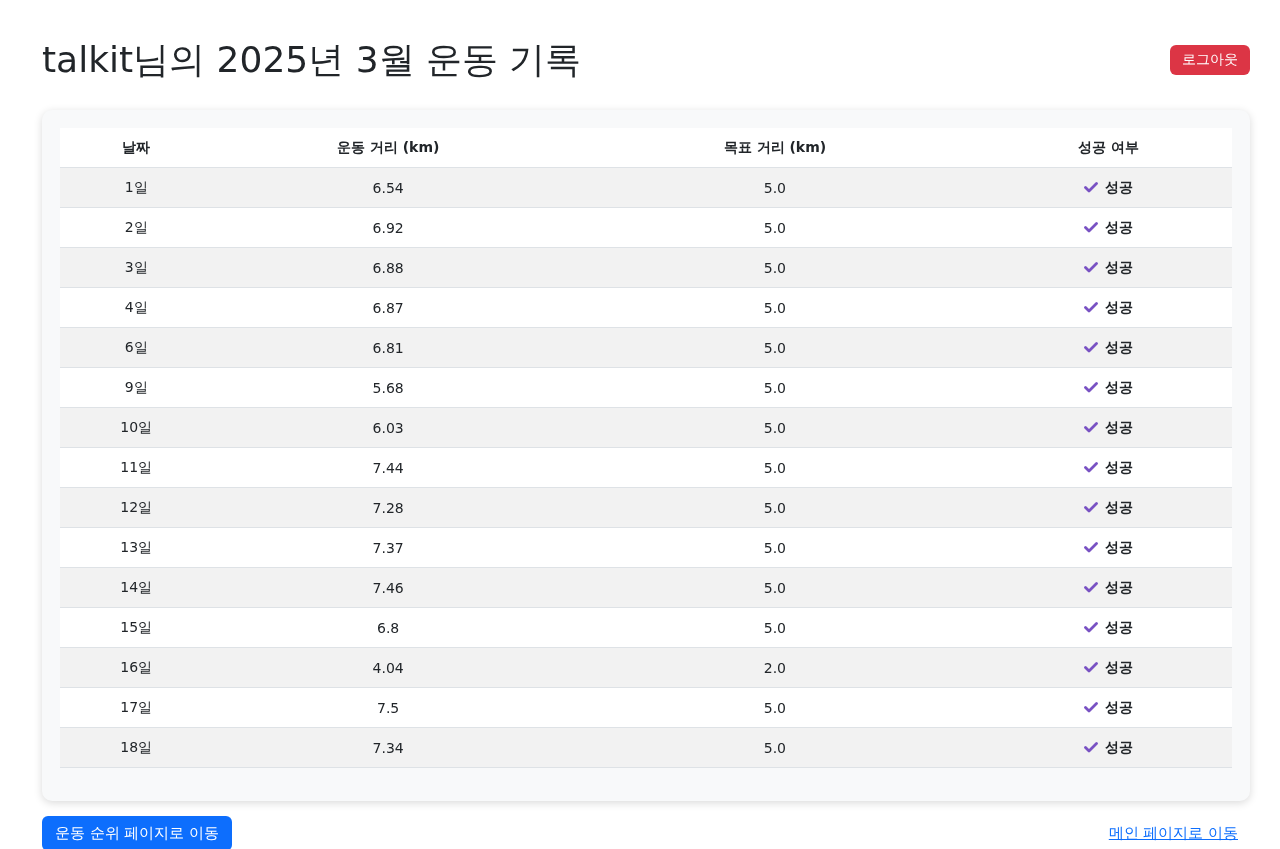  Describe the element at coordinates (388, 747) in the screenshot. I see `table-cell: 7.34` at that location.